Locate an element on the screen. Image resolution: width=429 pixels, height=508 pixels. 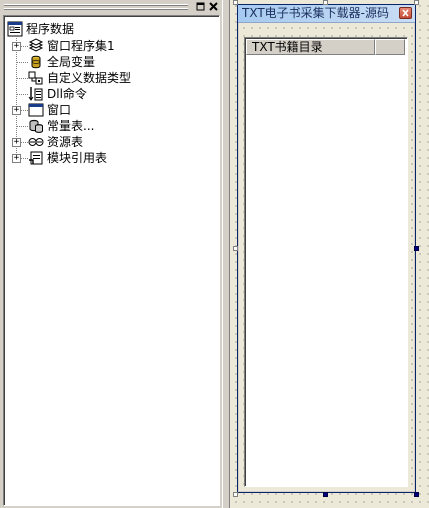
restore-icon is located at coordinates (200, 6).